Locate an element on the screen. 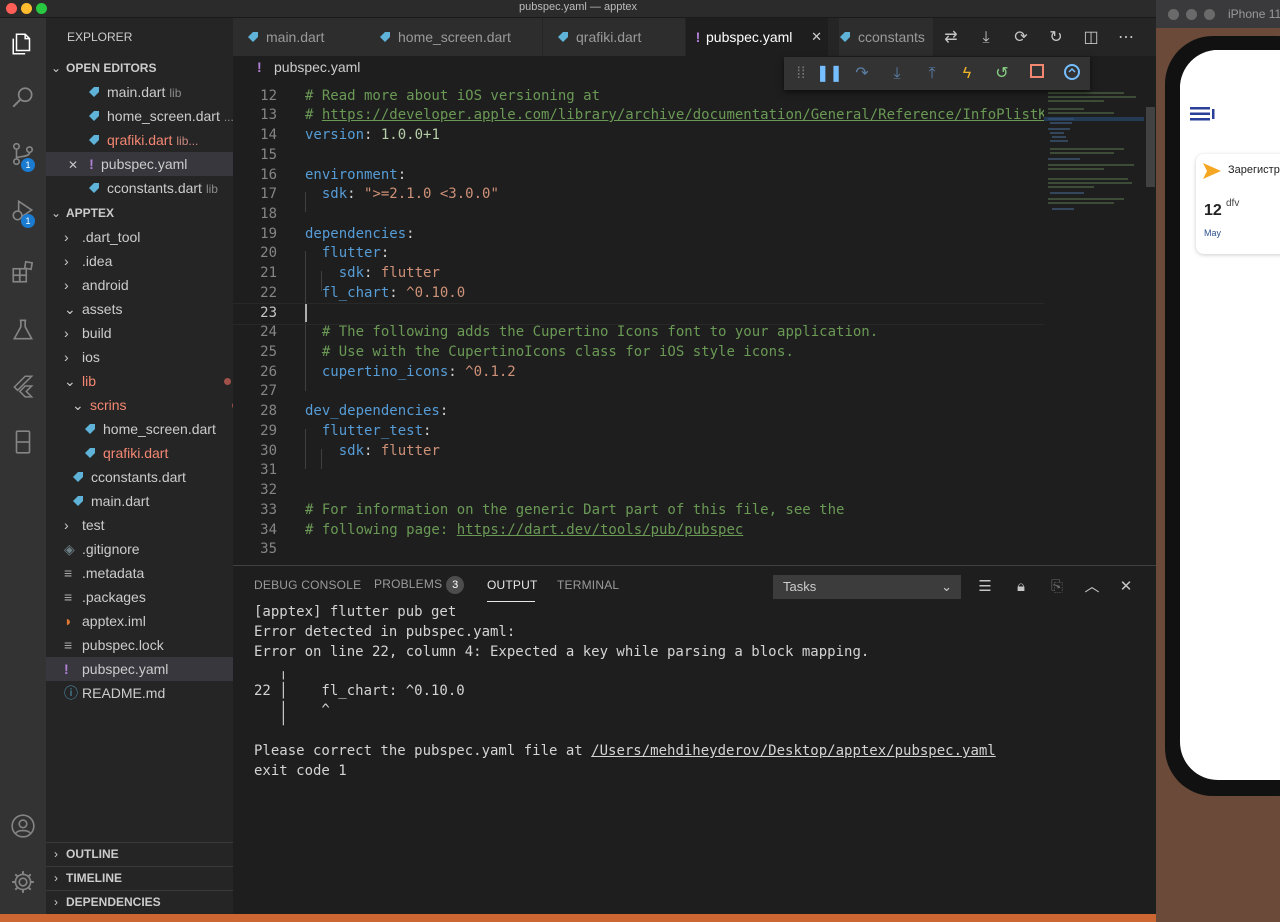  refresh-icon: ↻ is located at coordinates (1056, 38).